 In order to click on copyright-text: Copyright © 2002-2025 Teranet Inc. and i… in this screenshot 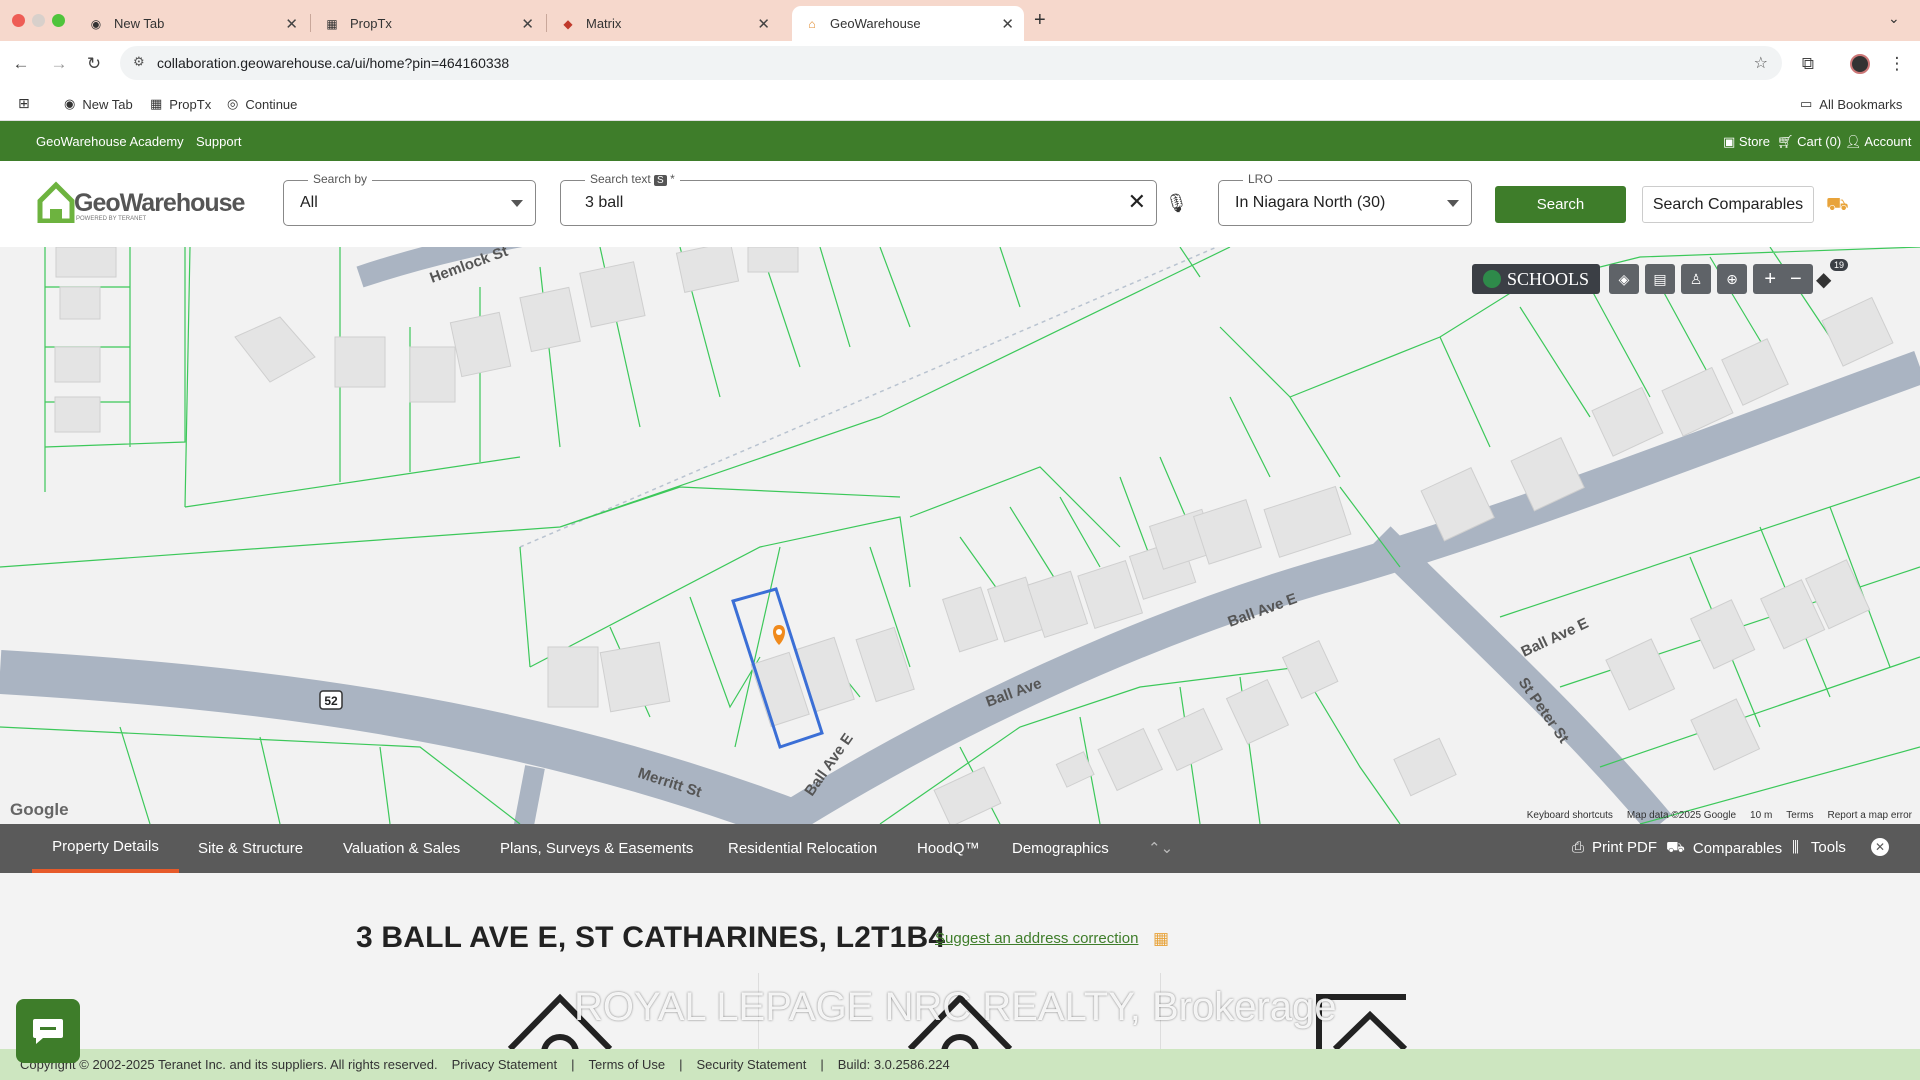, I will do `click(229, 1064)`.